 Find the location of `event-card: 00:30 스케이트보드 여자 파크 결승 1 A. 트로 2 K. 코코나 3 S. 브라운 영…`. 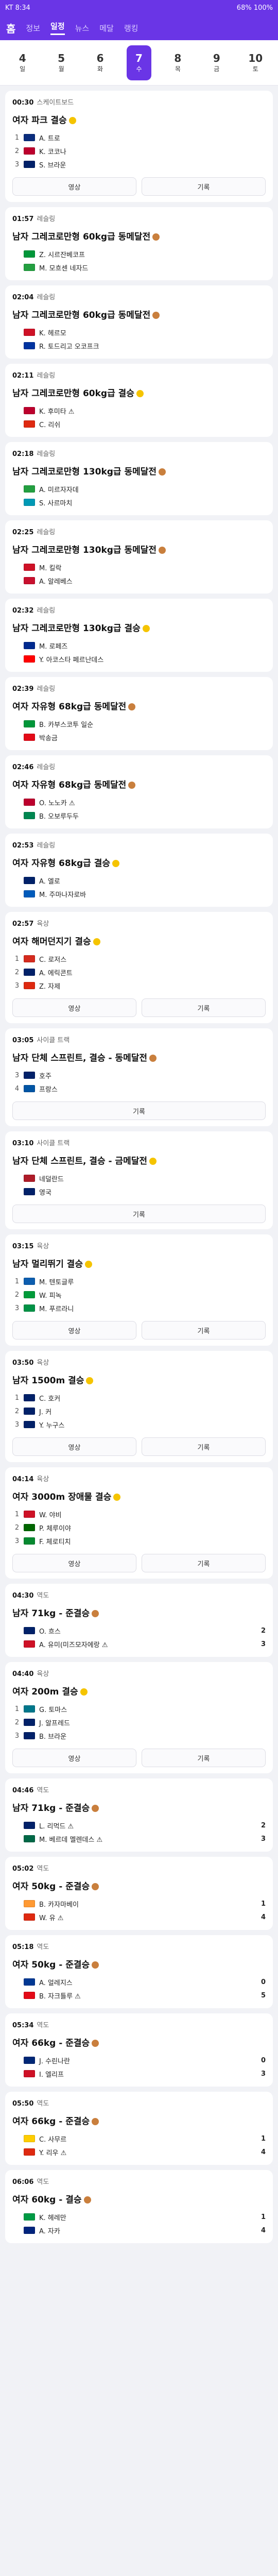

event-card: 00:30 스케이트보드 여자 파크 결승 1 A. 트로 2 K. 코코나 3 S. 브라운 영… is located at coordinates (139, 146).